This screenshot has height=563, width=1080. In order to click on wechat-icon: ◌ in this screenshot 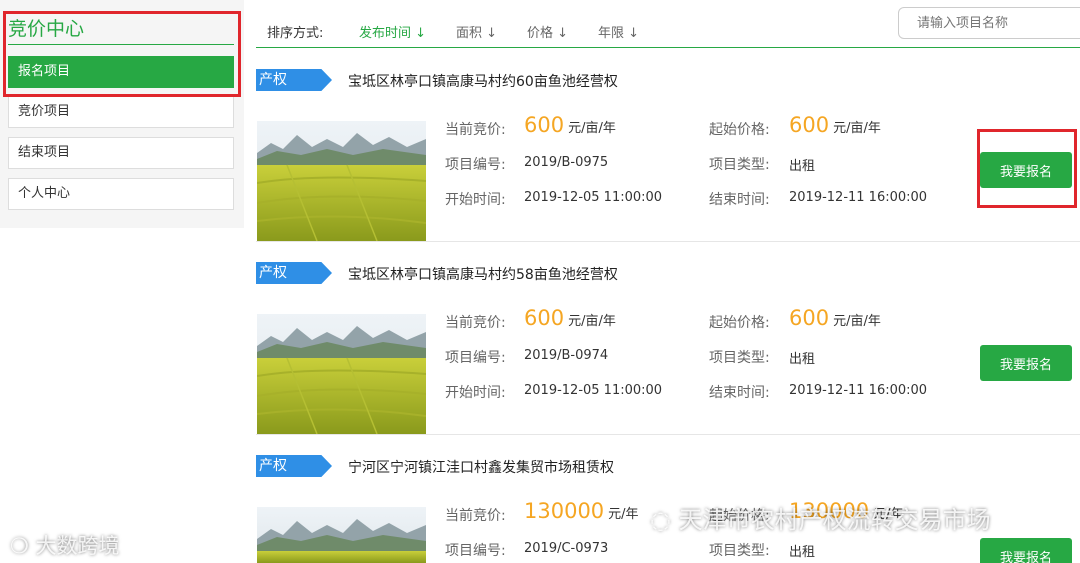, I will do `click(660, 520)`.